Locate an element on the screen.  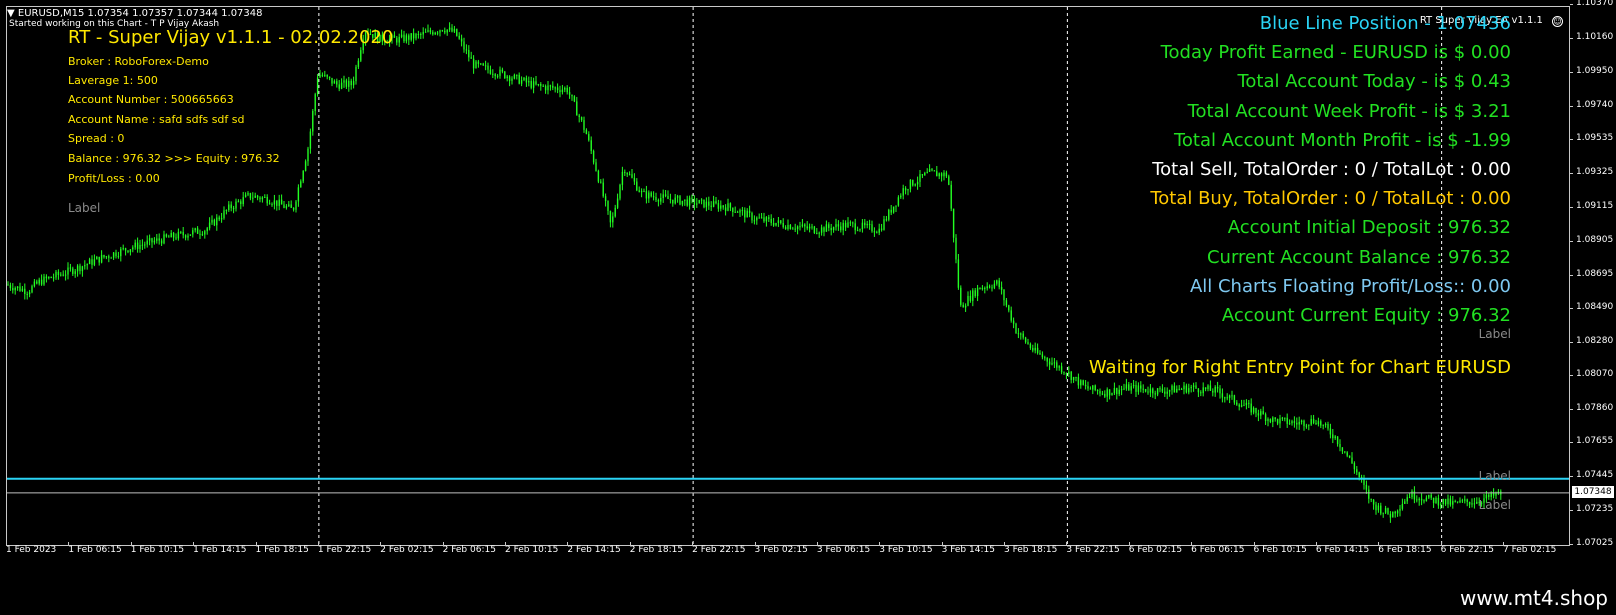
time-tick-label: 2 Feb 10:15 is located at coordinates (532, 550).